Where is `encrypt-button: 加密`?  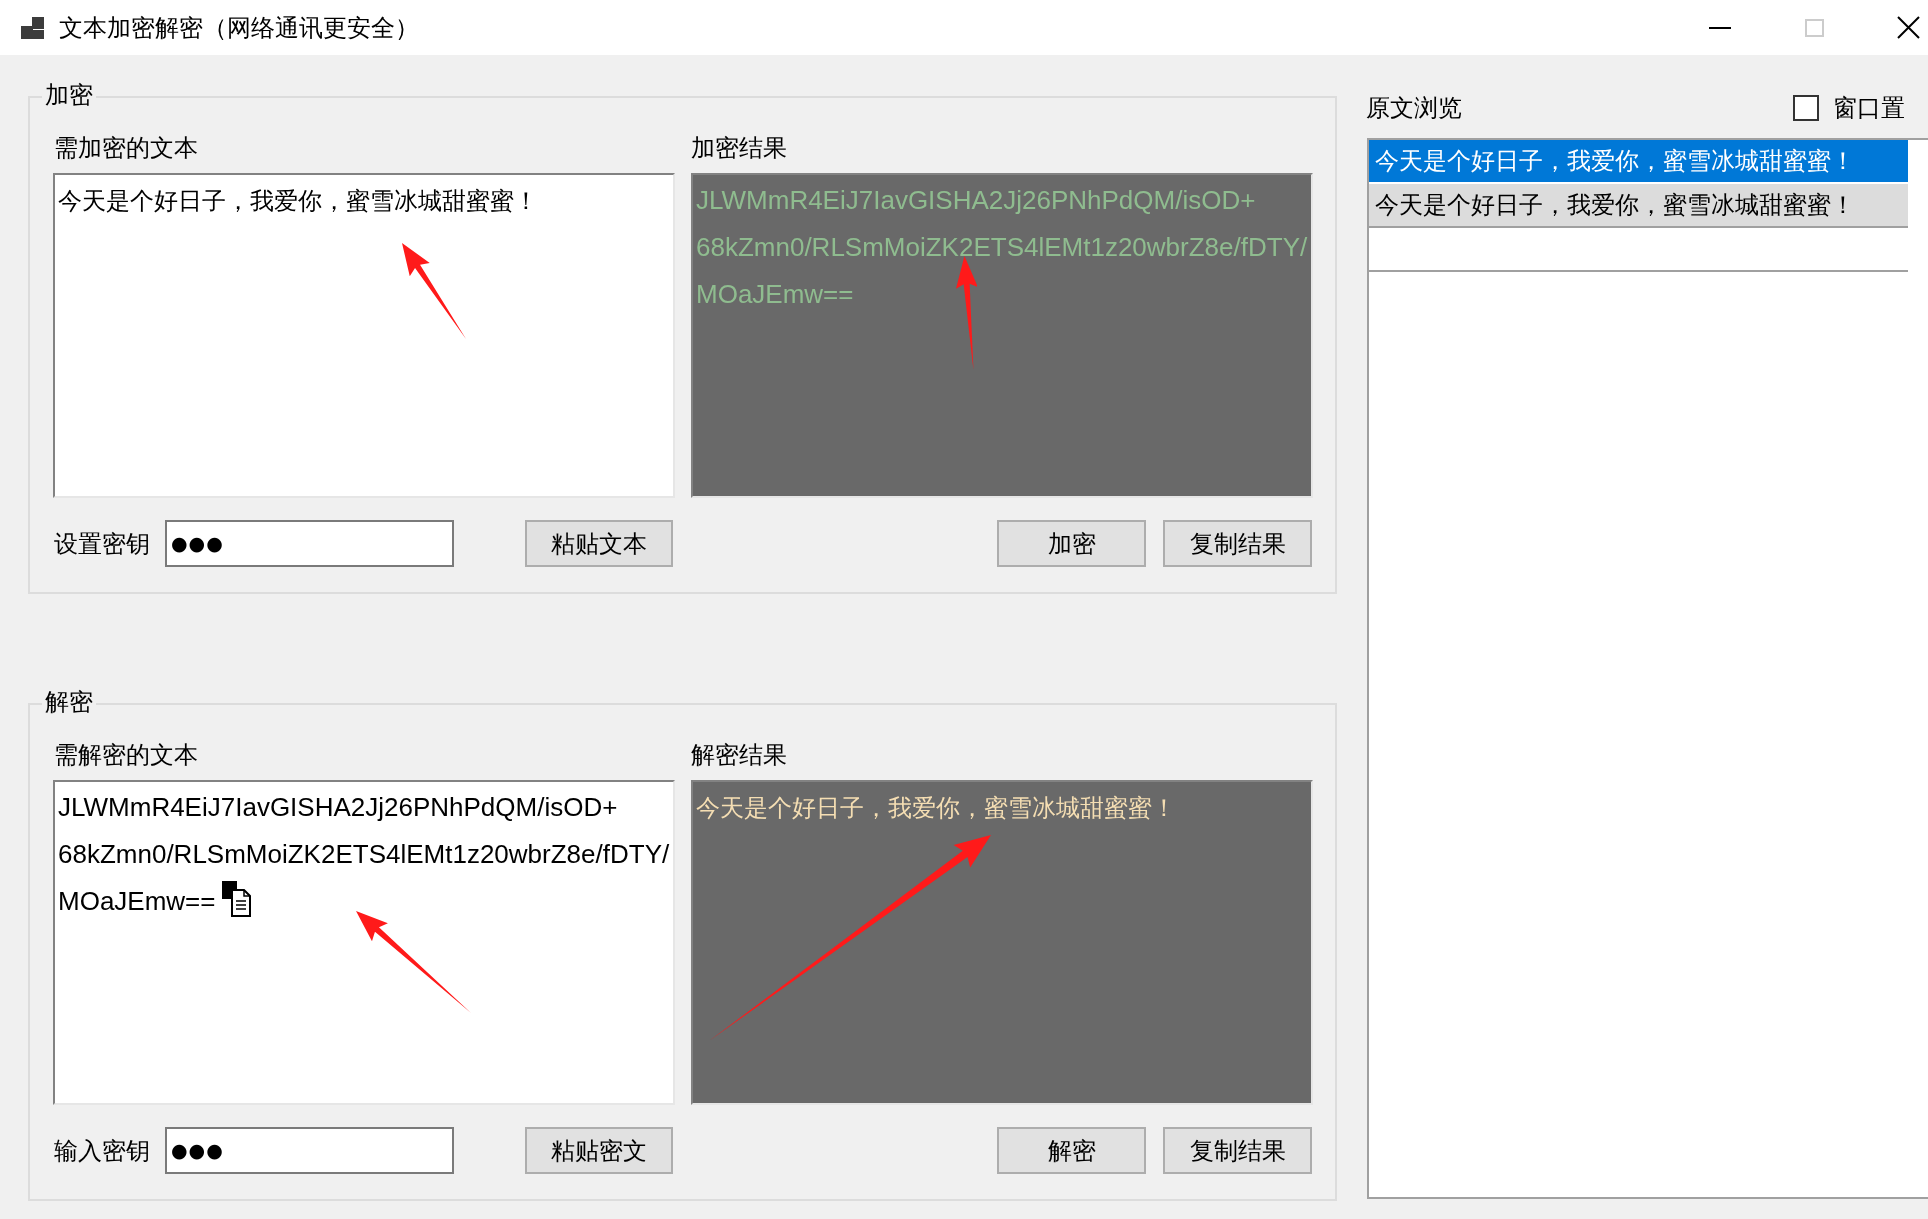 encrypt-button: 加密 is located at coordinates (1071, 543).